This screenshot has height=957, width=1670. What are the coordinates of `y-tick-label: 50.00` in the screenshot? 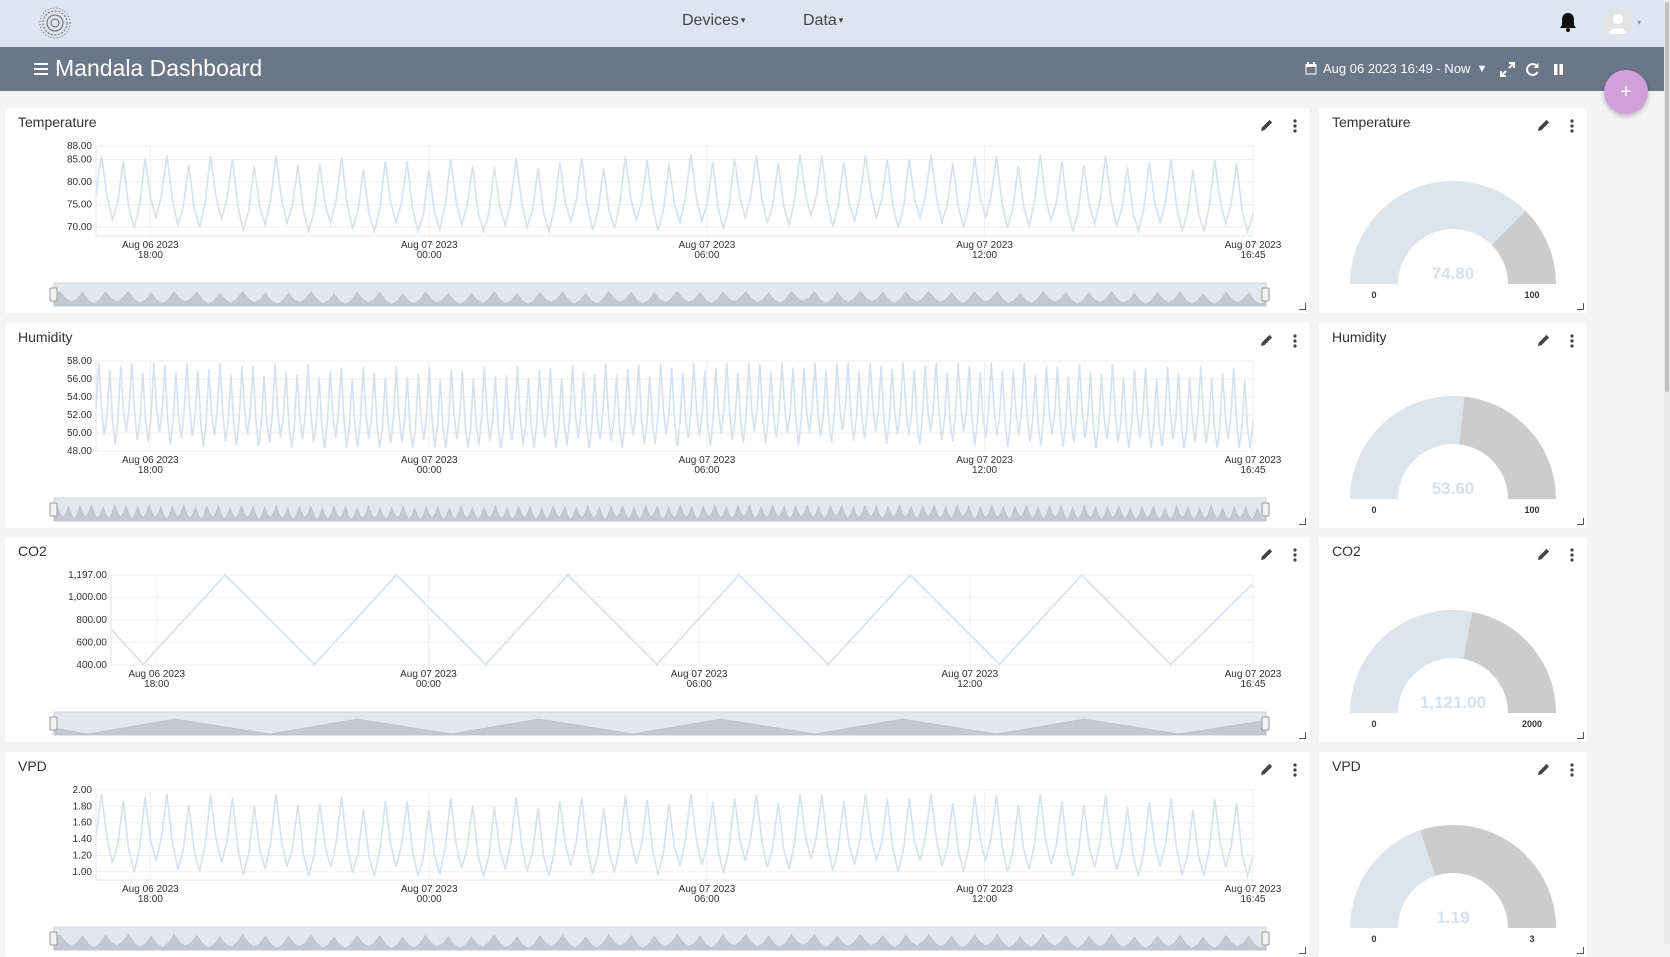 It's located at (79, 433).